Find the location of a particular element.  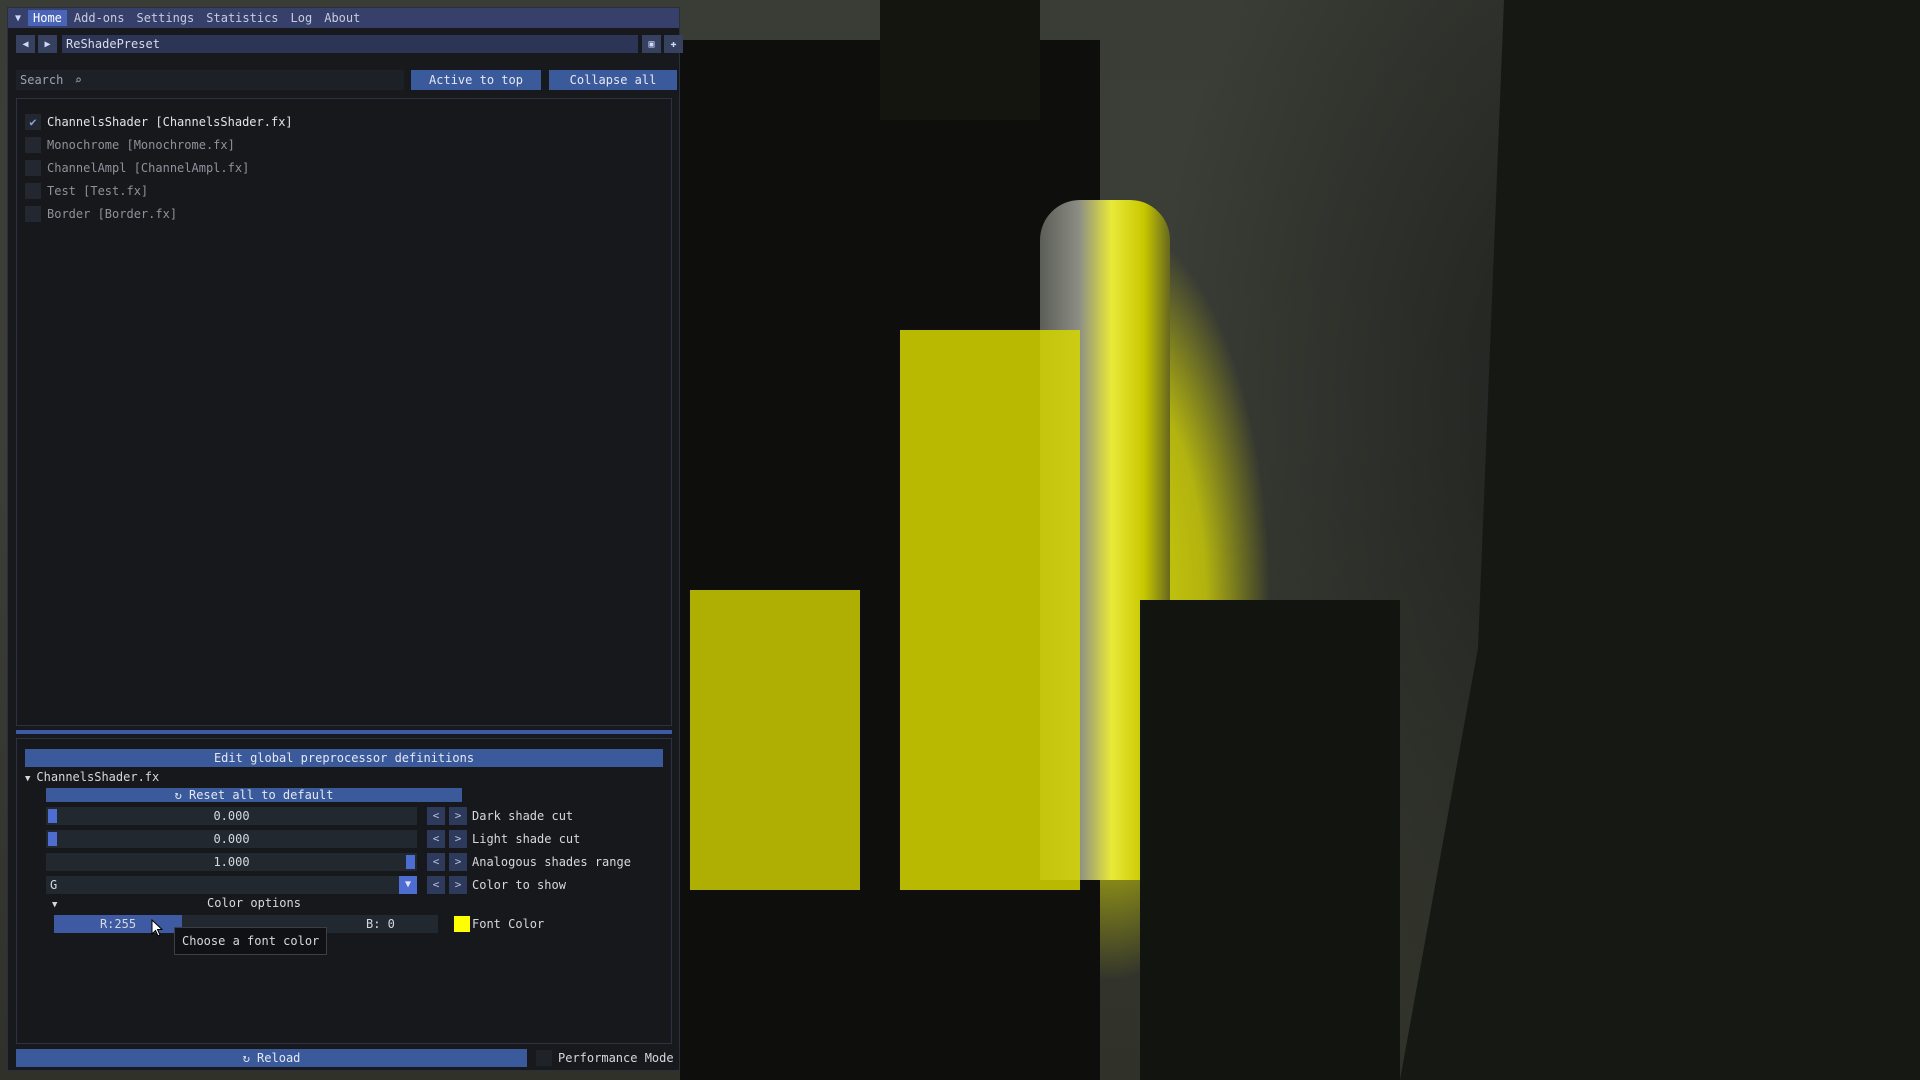

effect-section-header: ▼ ChannelsShader.fx is located at coordinates (92, 777).